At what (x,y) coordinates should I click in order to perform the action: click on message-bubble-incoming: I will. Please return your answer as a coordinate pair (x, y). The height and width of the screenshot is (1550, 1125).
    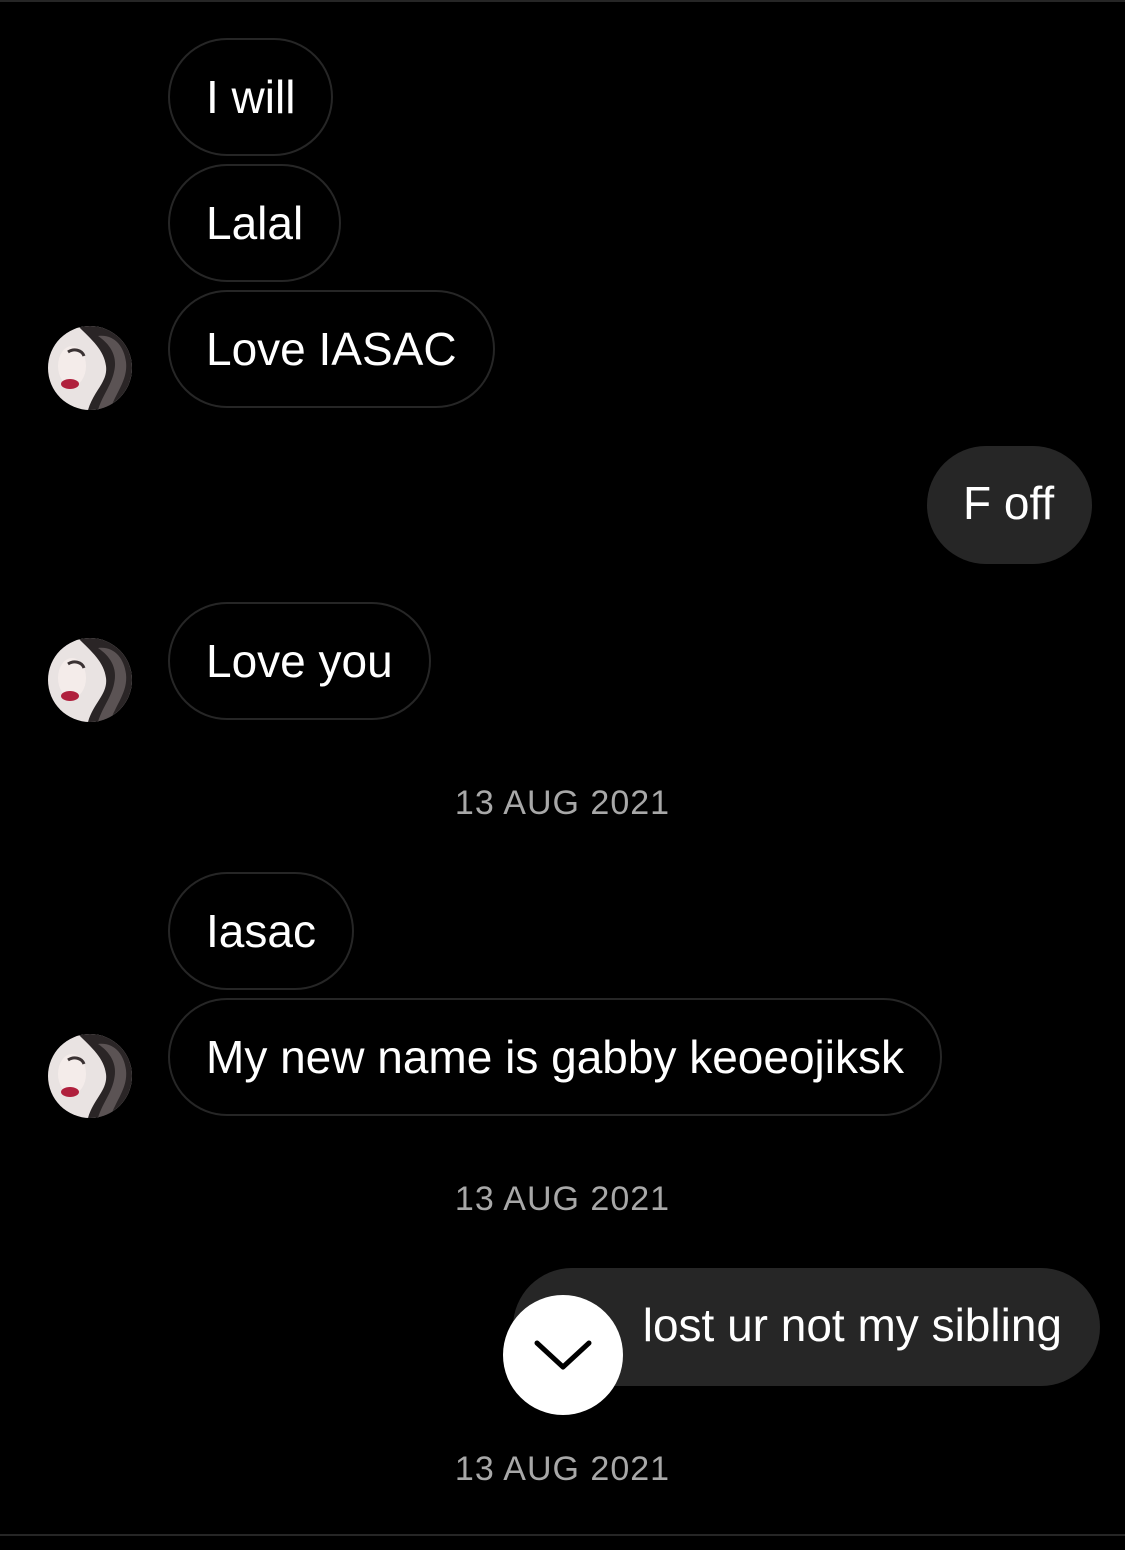
    Looking at the image, I should click on (251, 97).